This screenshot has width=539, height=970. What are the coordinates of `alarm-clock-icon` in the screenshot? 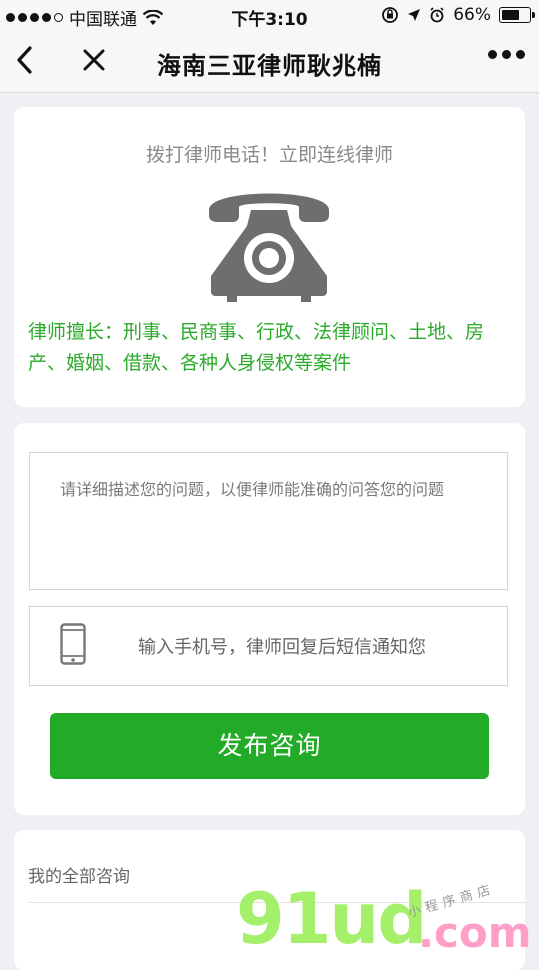 It's located at (437, 15).